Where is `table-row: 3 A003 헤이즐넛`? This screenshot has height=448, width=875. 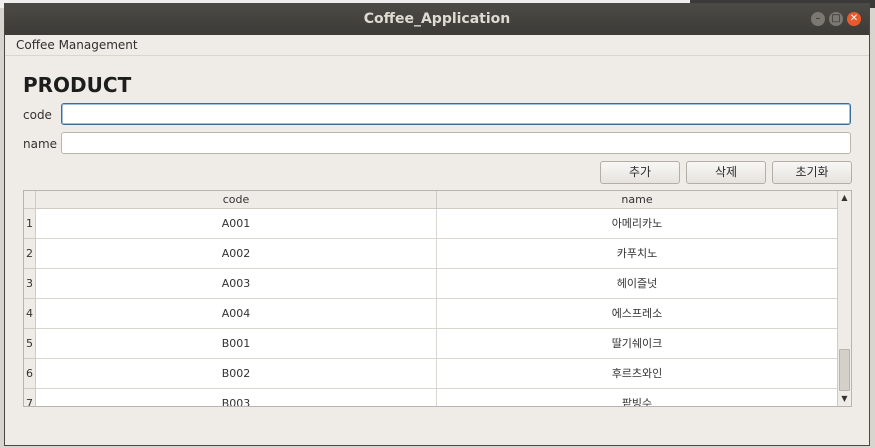 table-row: 3 A003 헤이즐넛 is located at coordinates (431, 284).